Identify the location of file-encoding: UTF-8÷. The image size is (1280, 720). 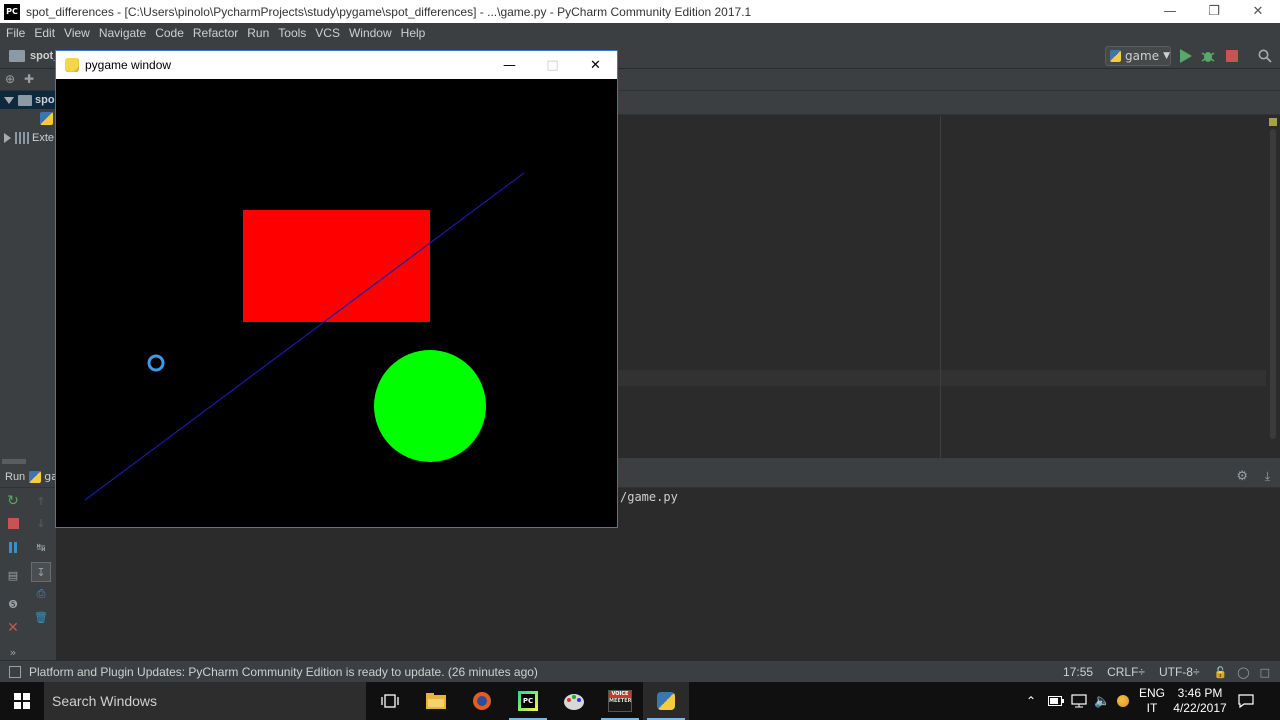
(1179, 672).